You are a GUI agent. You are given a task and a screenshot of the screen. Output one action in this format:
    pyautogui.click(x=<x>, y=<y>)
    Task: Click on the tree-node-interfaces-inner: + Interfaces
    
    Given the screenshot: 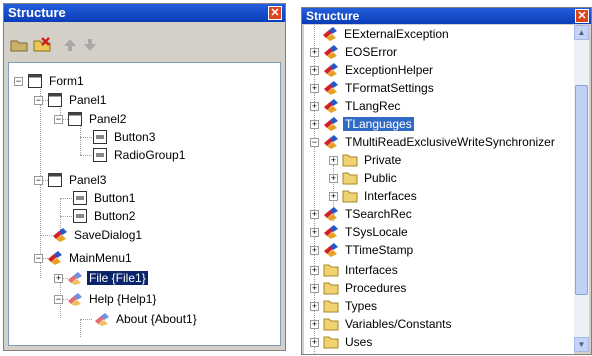 What is the action you would take?
    pyautogui.click(x=374, y=196)
    